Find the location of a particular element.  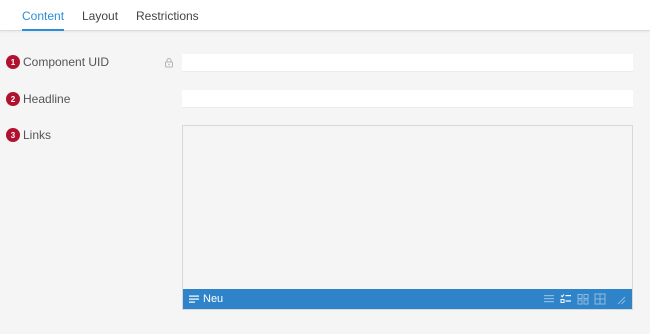

links-toolbar: Neu is located at coordinates (407, 299).